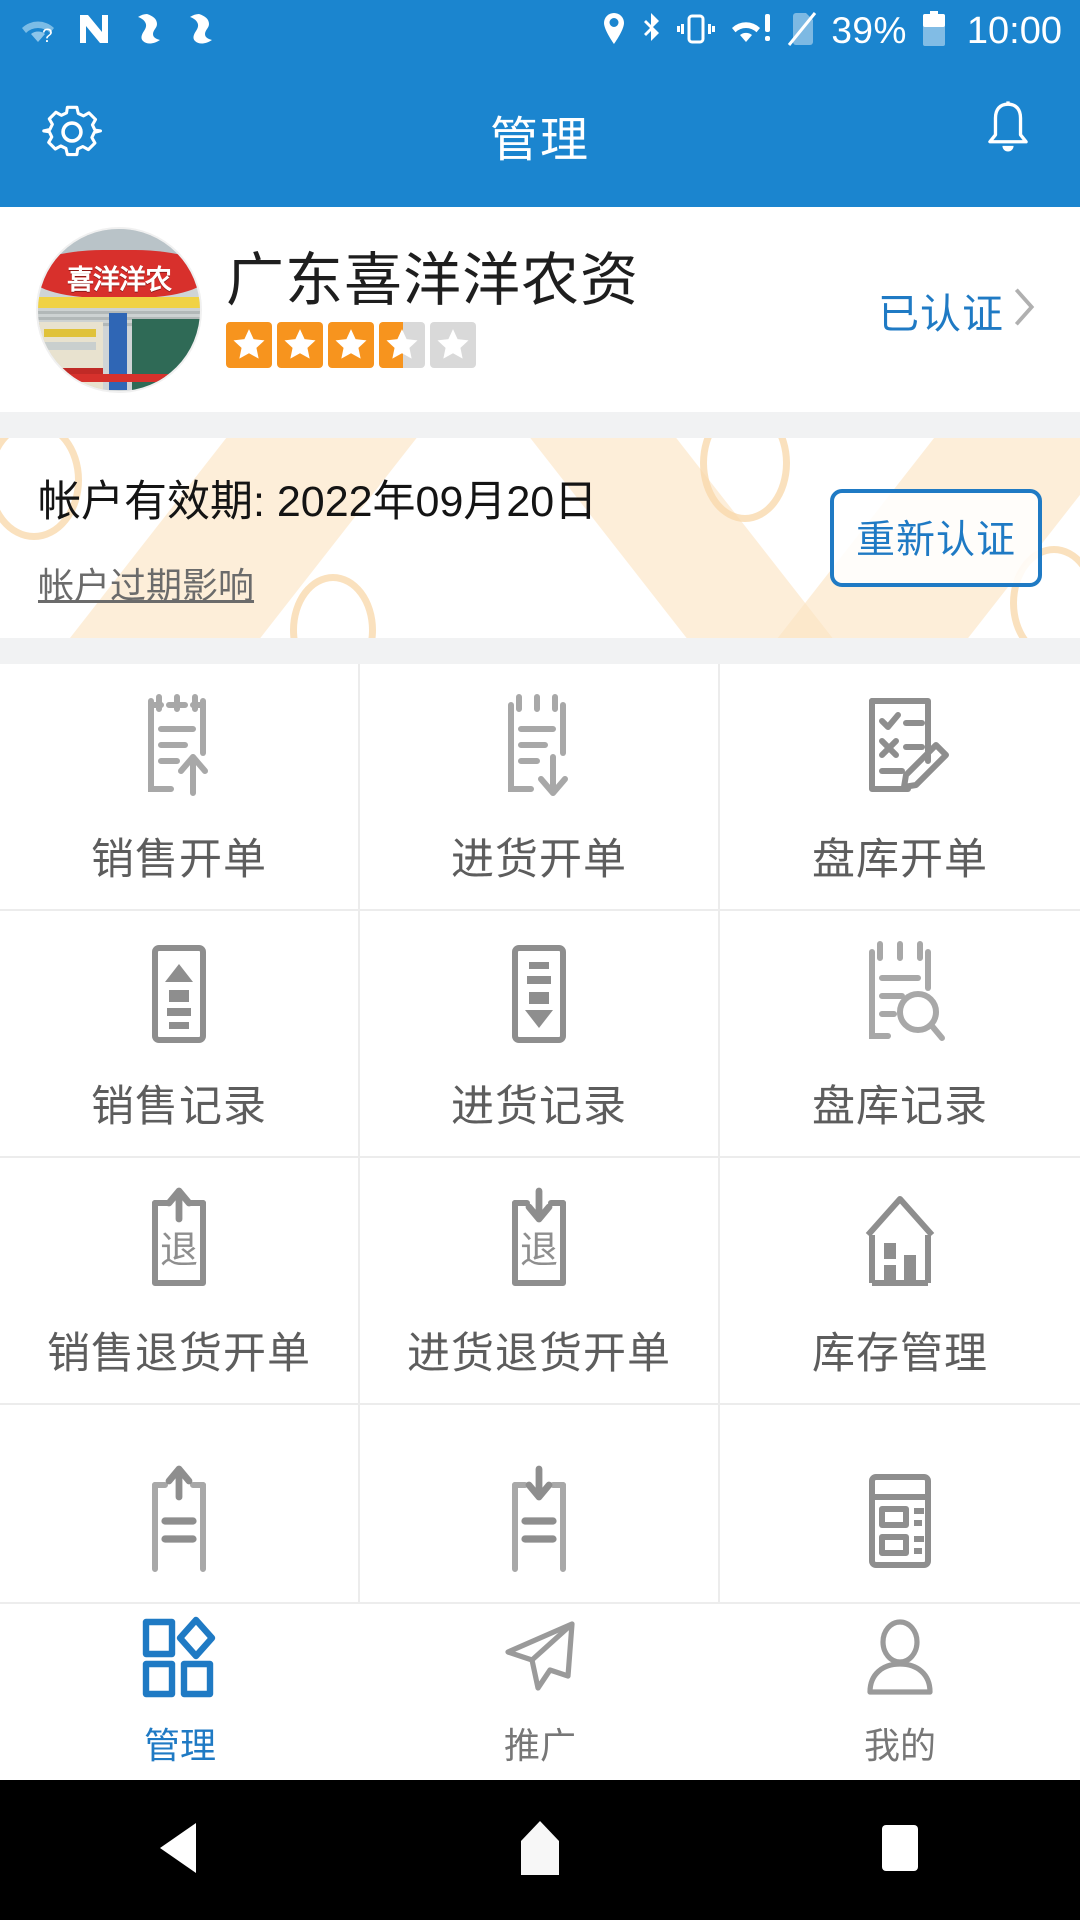 The width and height of the screenshot is (1080, 1920). I want to click on status-bar: ? 39% 10:00, so click(540, 31).